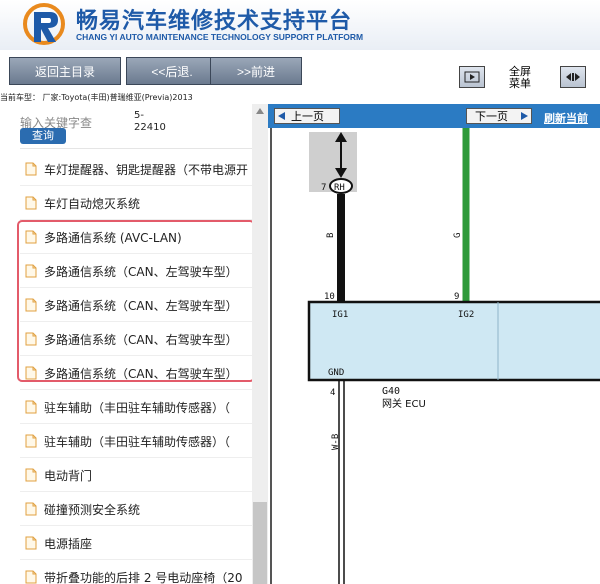  What do you see at coordinates (150, 121) in the screenshot?
I see `search-code: 5- 22410` at bounding box center [150, 121].